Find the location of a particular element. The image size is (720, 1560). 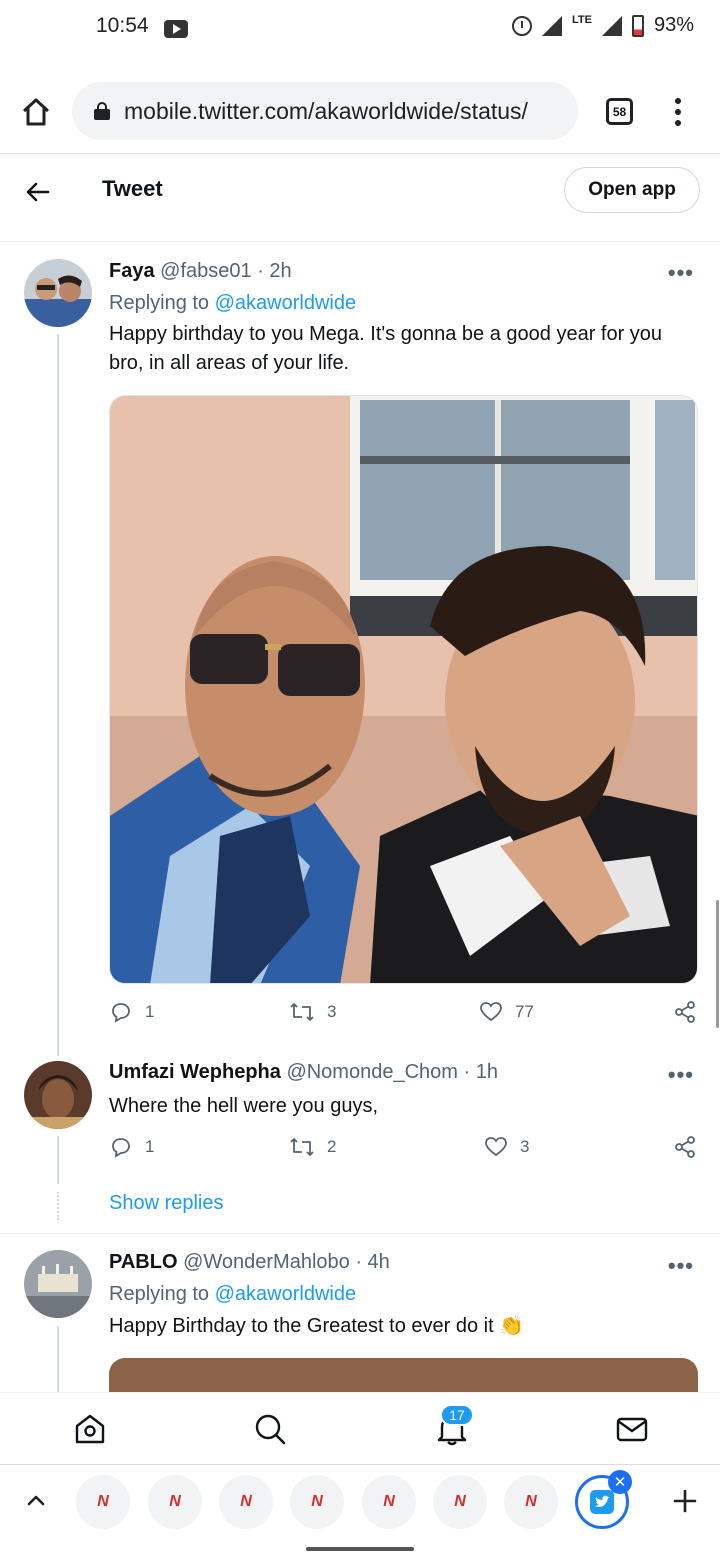

chevron-up-icon is located at coordinates (36, 1500).